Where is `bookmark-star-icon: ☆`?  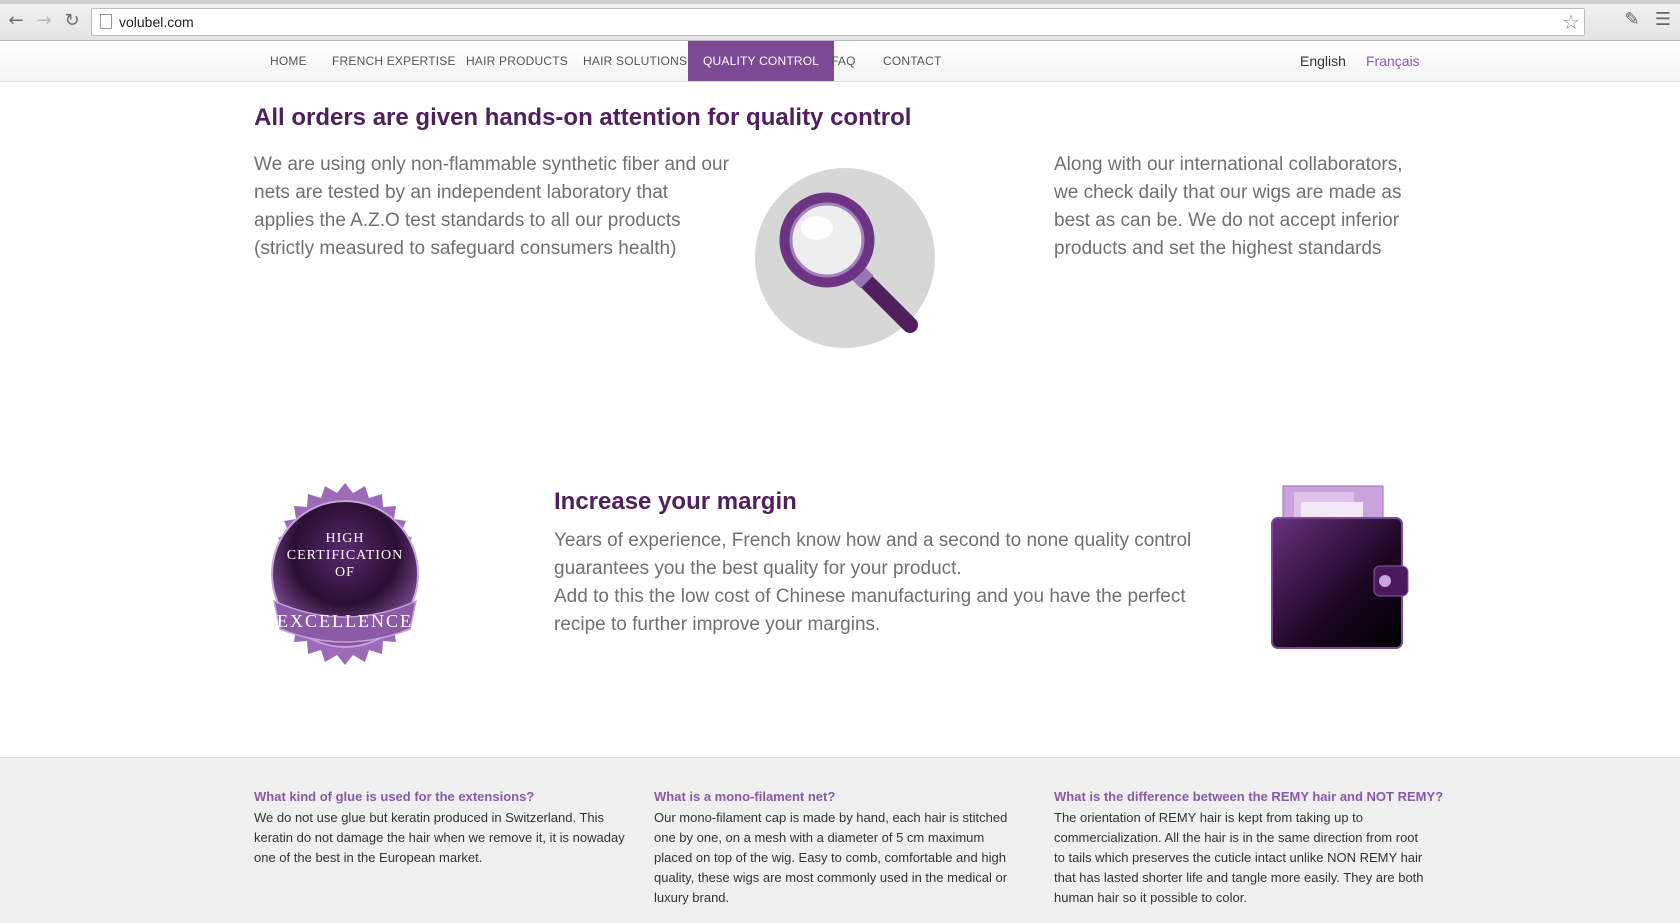
bookmark-star-icon: ☆ is located at coordinates (1571, 22).